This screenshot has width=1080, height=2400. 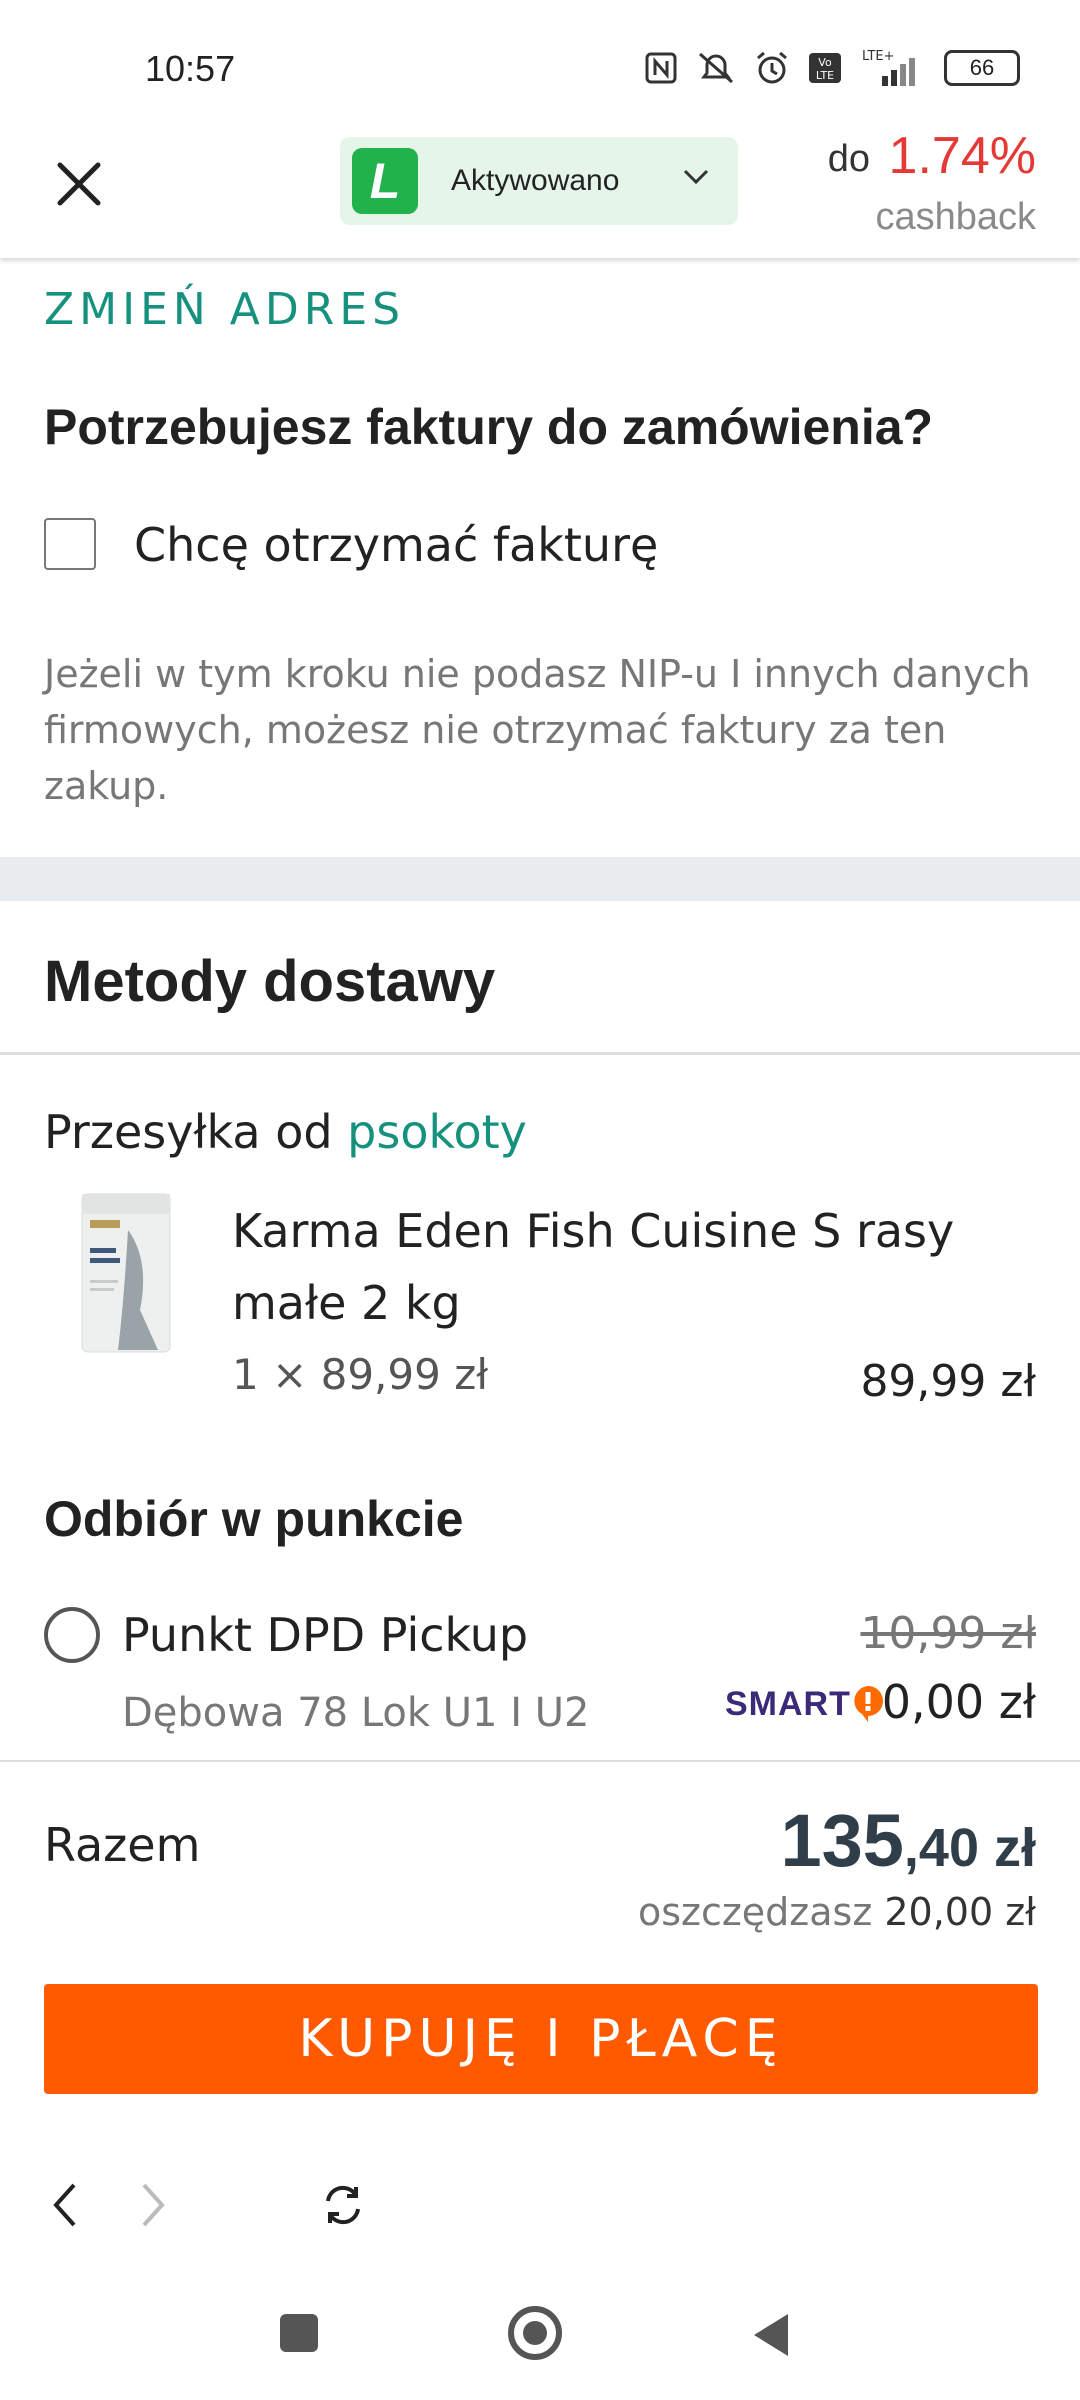 What do you see at coordinates (948, 1381) in the screenshot?
I see `product-total: 89,99 zł` at bounding box center [948, 1381].